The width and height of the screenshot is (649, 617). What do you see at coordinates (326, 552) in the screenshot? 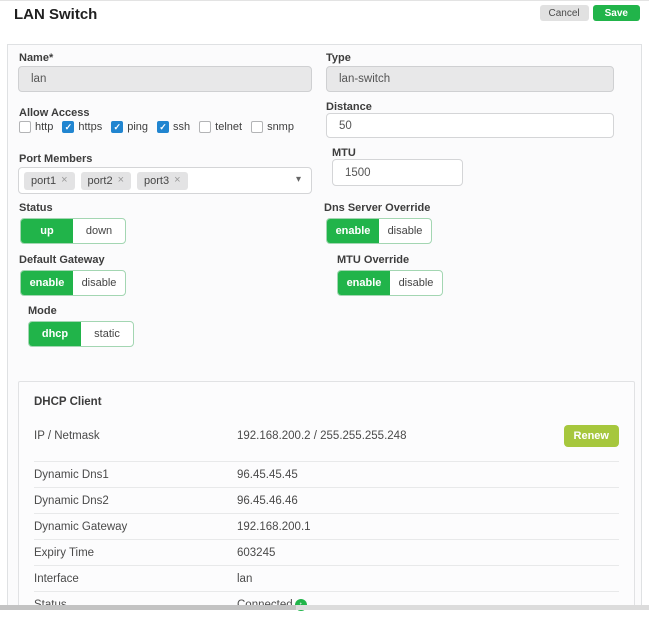
I see `table-row-expiry-time: Expiry Time 603245` at bounding box center [326, 552].